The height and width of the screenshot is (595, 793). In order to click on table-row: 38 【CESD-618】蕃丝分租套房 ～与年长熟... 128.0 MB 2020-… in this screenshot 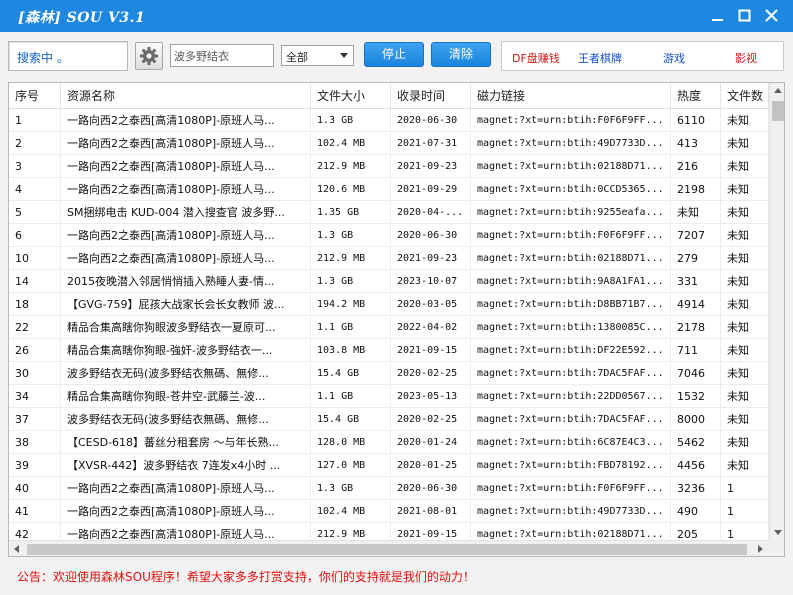, I will do `click(389, 442)`.